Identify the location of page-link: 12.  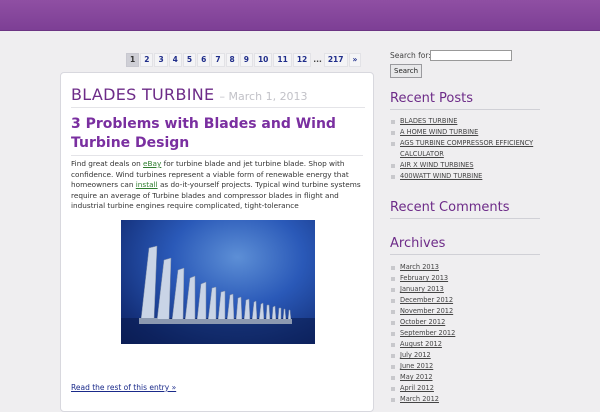
(302, 60).